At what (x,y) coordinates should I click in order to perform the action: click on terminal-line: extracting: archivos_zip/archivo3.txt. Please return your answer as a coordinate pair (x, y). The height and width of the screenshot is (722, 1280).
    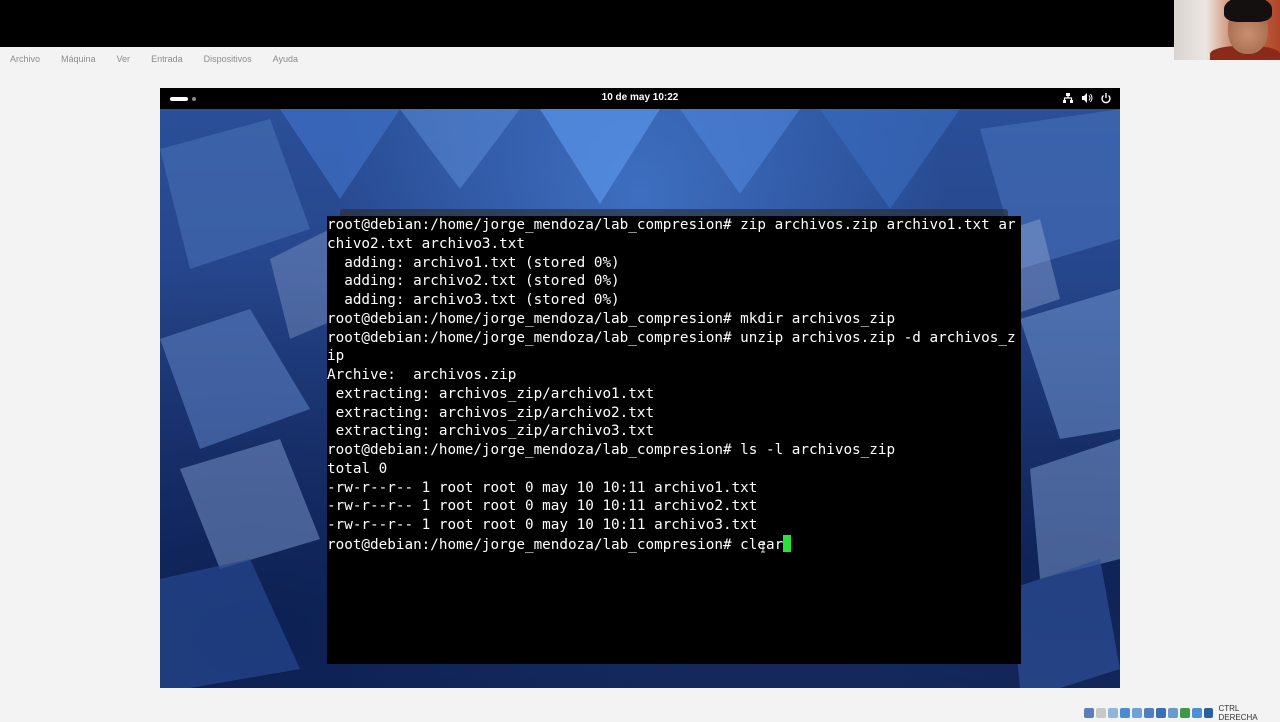
    Looking at the image, I should click on (491, 431).